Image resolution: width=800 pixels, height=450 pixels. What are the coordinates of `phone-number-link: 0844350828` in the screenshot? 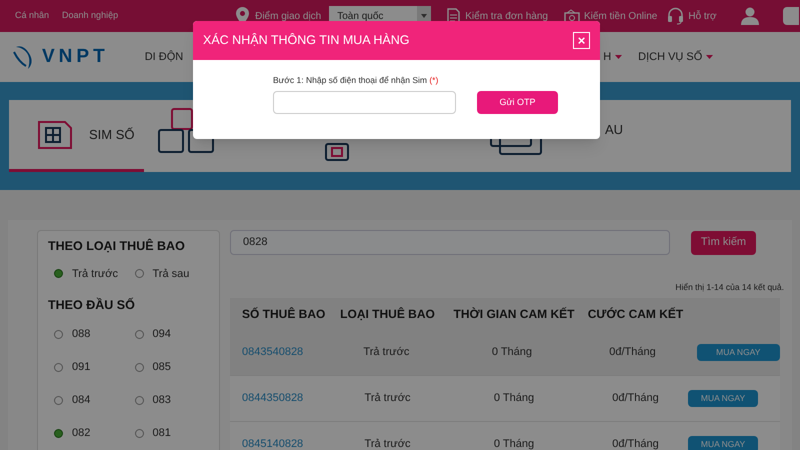 It's located at (280, 398).